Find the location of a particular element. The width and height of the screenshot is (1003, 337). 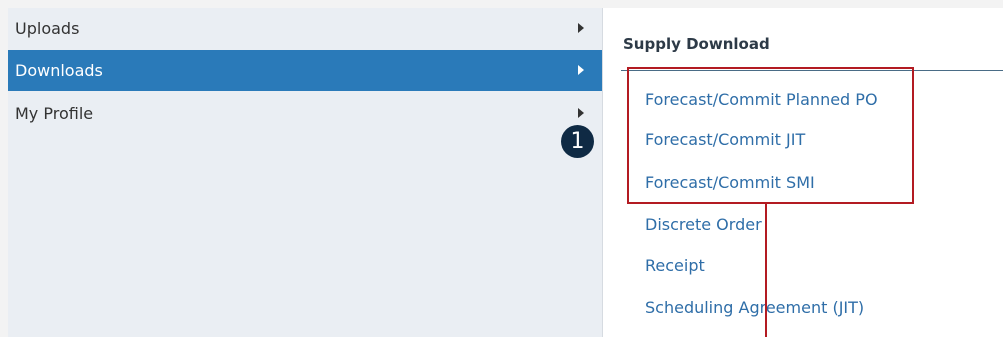

menu-item-uploads: Uploads is located at coordinates (305, 28).